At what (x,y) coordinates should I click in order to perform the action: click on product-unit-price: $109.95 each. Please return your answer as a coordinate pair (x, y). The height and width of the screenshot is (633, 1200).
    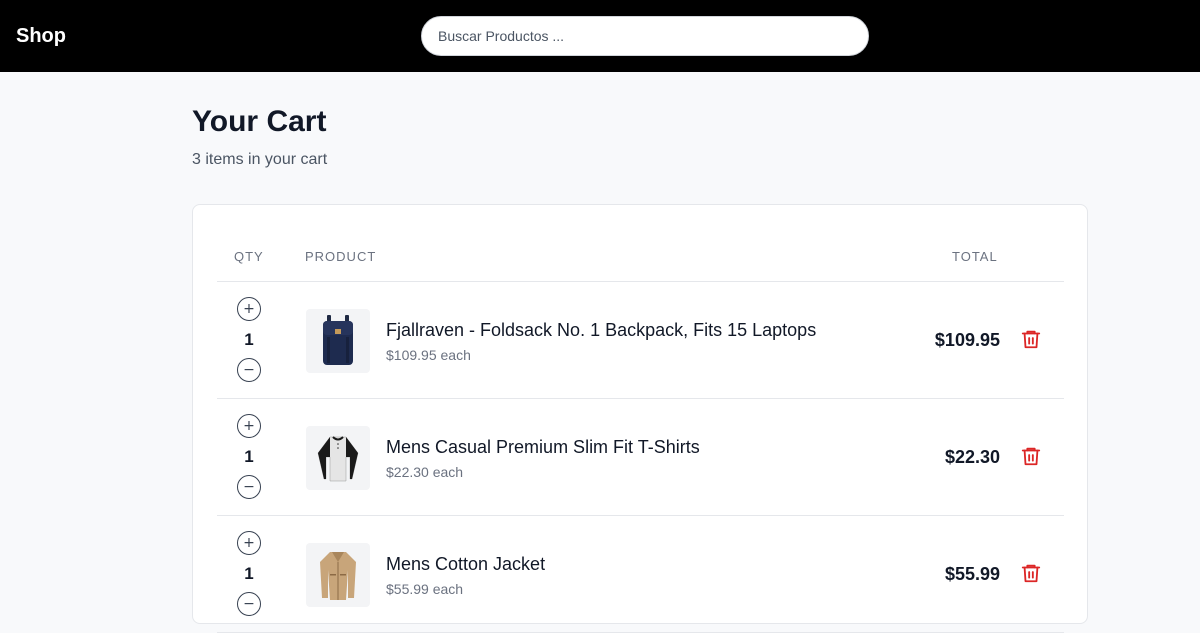
    Looking at the image, I should click on (428, 355).